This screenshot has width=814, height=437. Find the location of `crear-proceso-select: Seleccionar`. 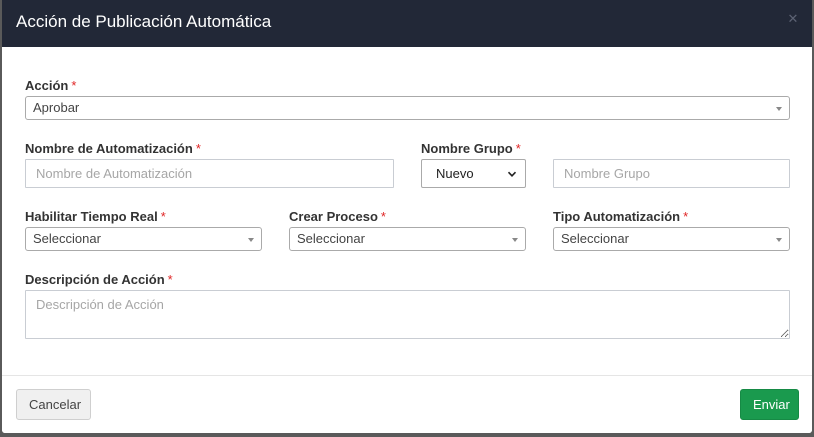

crear-proceso-select: Seleccionar is located at coordinates (407, 239).